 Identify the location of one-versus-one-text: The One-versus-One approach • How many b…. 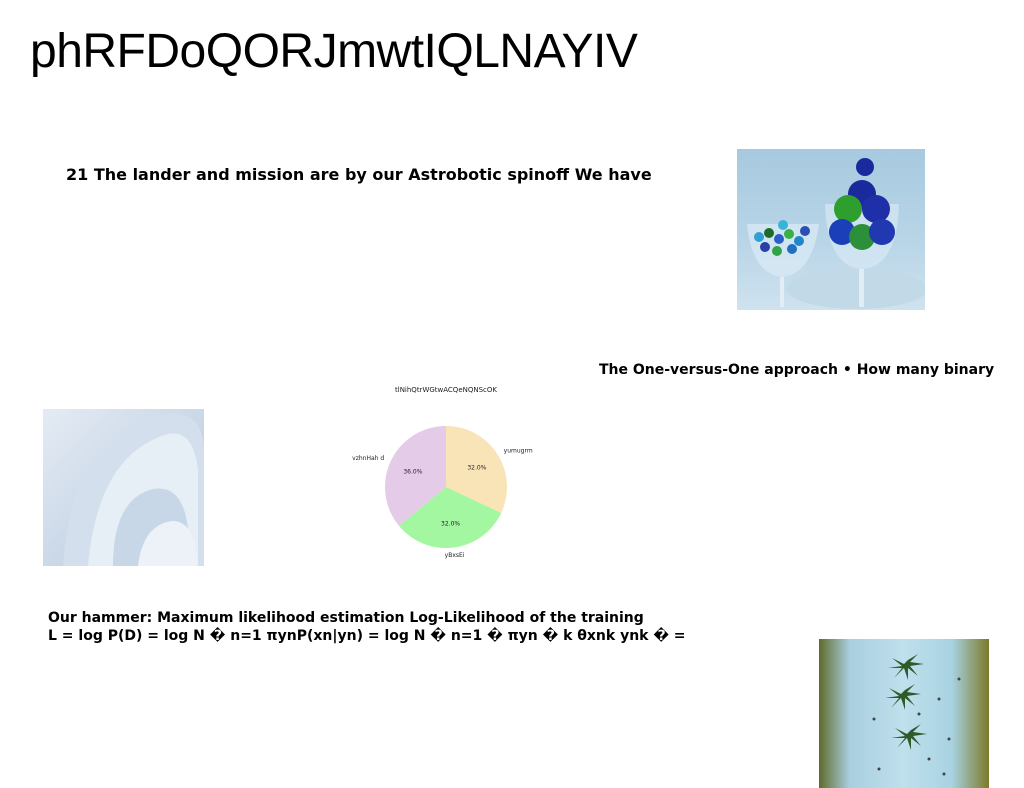
(797, 370).